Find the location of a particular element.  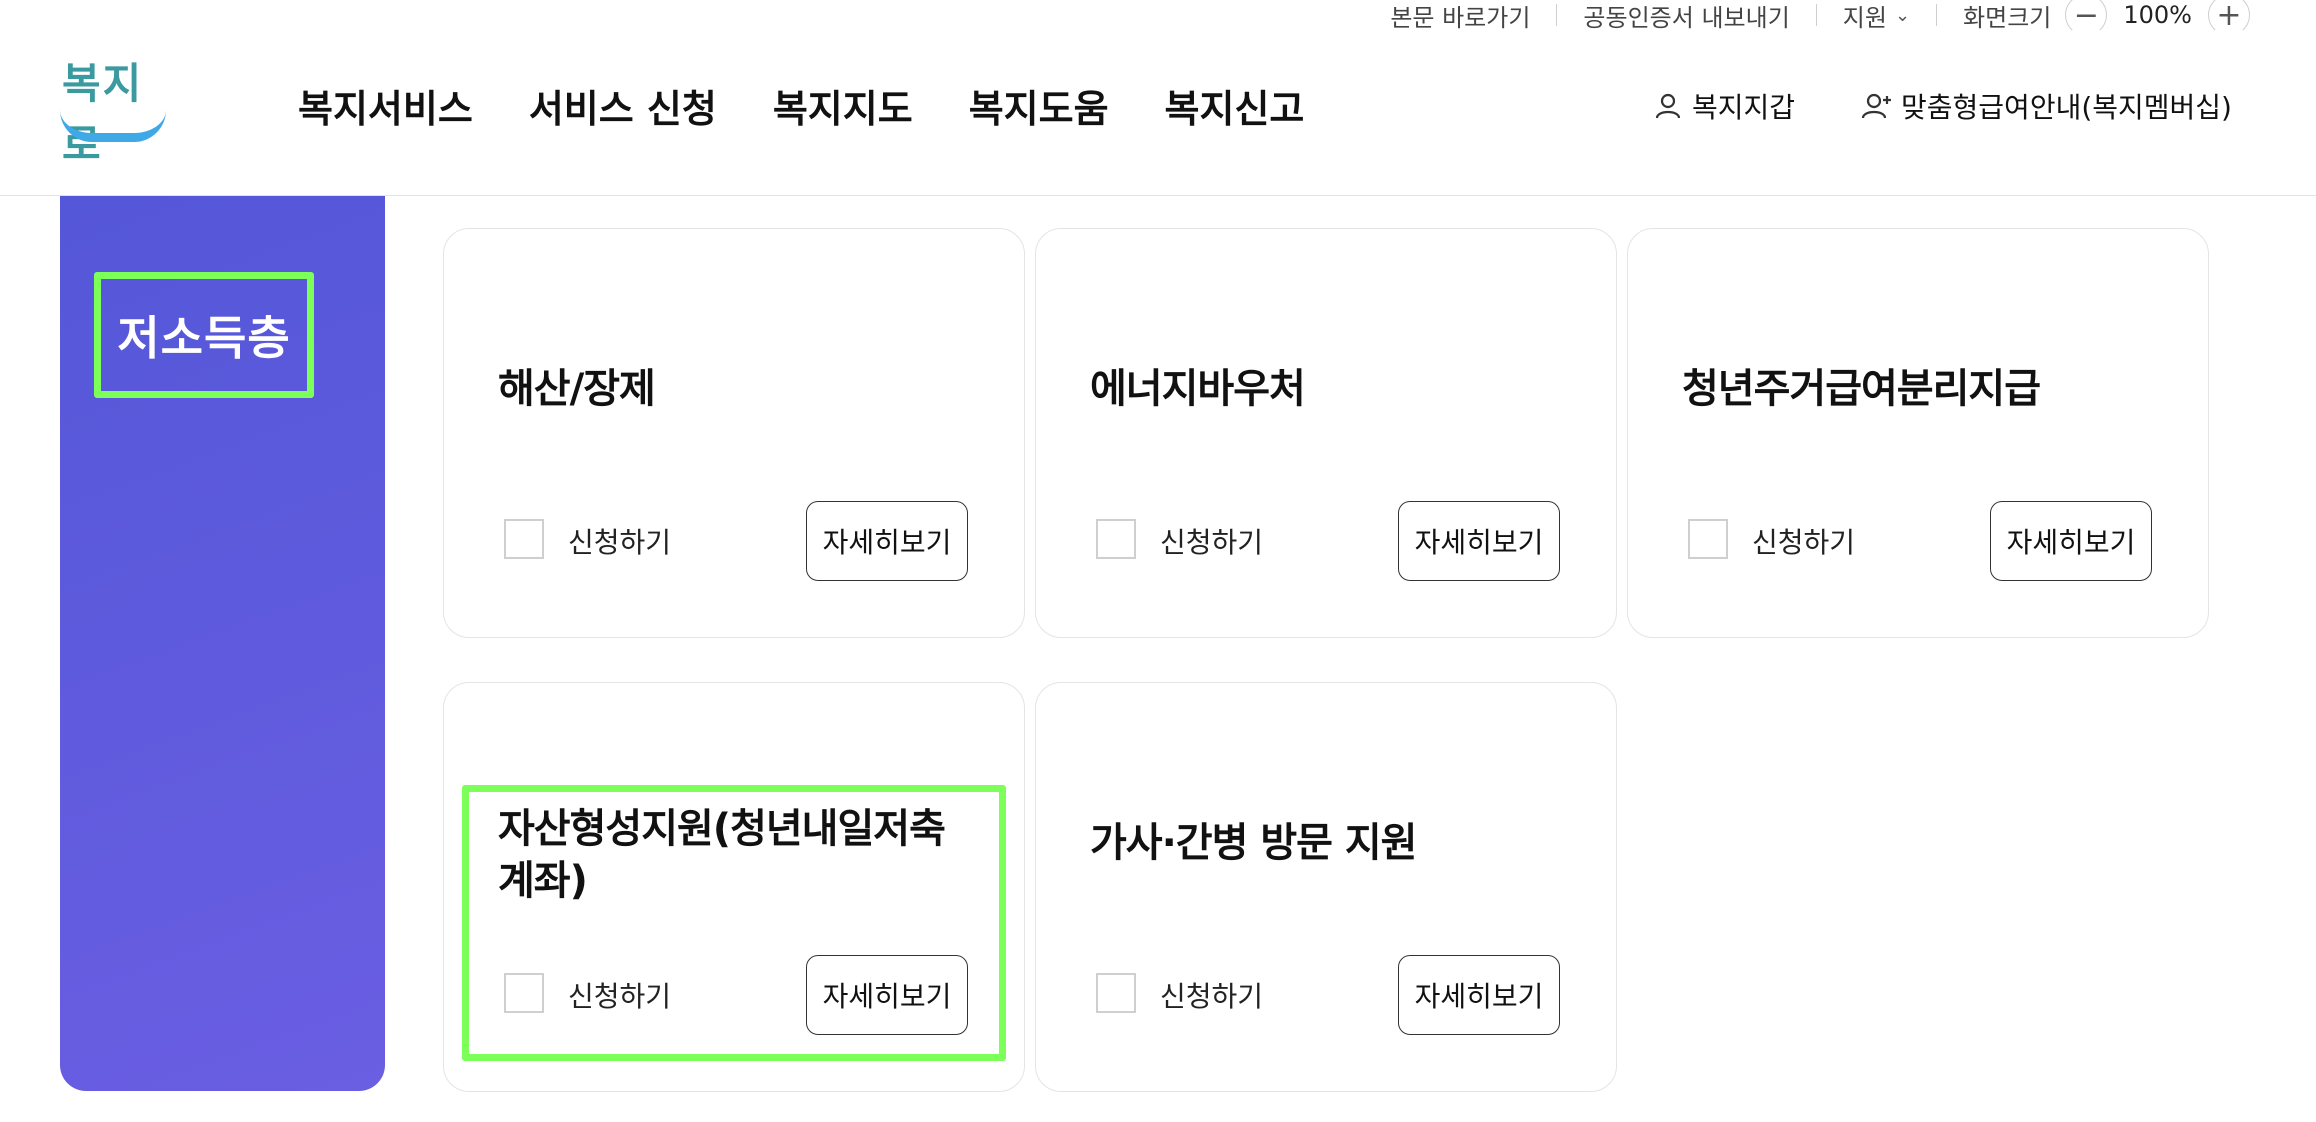

nav-item-welfare-report: 복지신고 is located at coordinates (1235, 105).